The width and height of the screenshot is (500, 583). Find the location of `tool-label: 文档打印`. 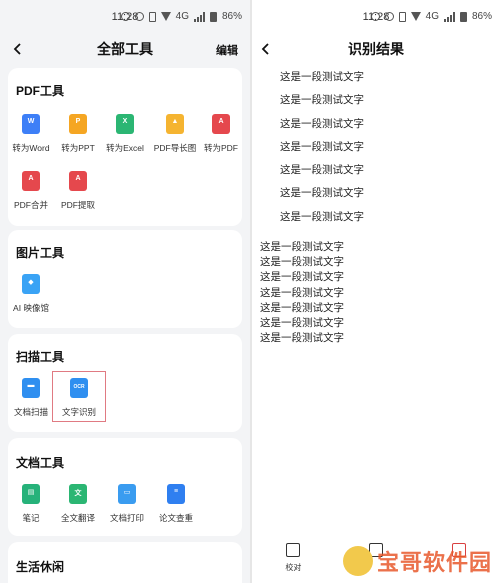

tool-label: 文档打印 is located at coordinates (126, 518).